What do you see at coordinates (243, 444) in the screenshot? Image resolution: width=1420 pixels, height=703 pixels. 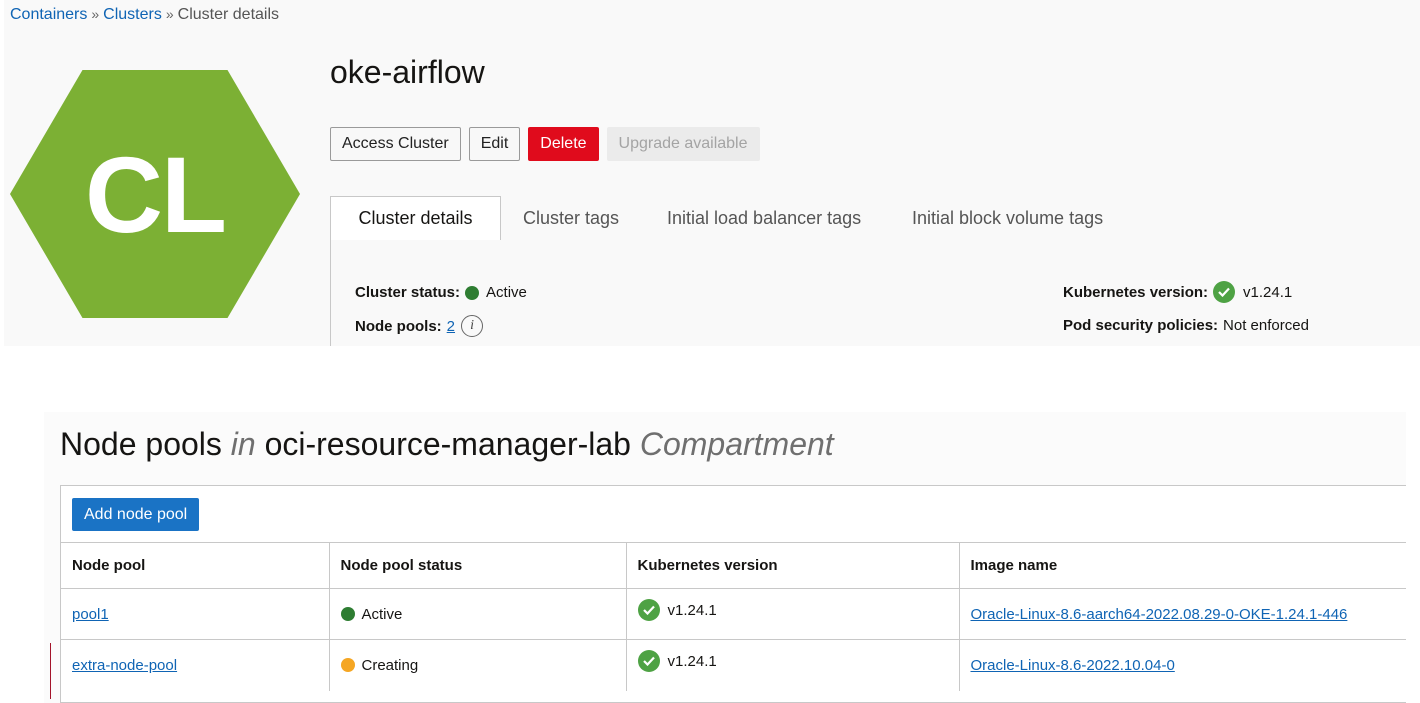 I see `node-pools-heading-in: in` at bounding box center [243, 444].